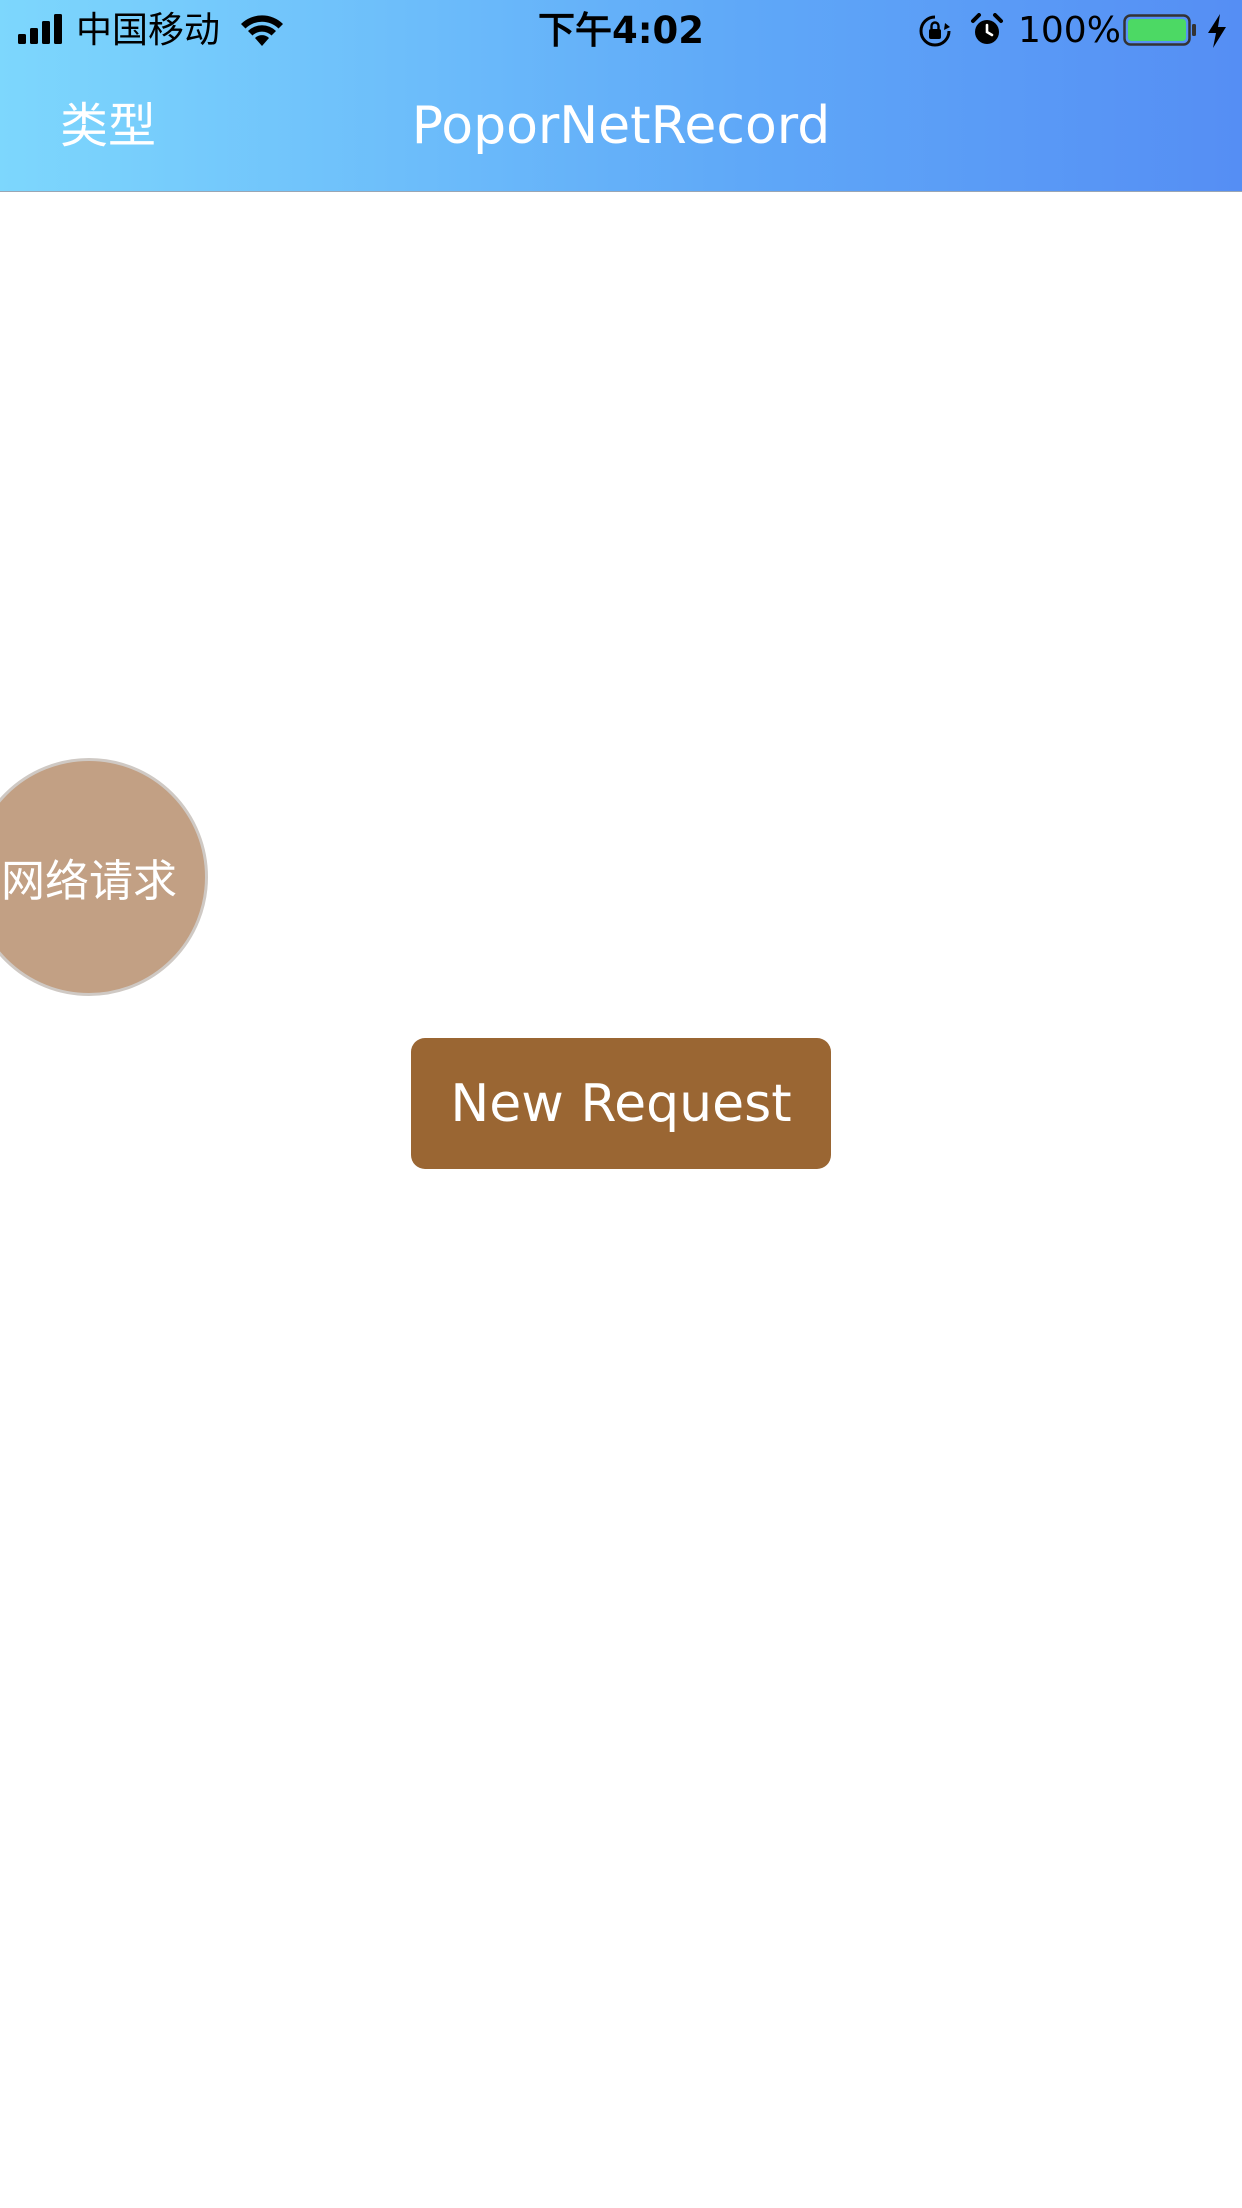 The height and width of the screenshot is (2208, 1242). I want to click on page-title: PoporNetRecord, so click(621, 126).